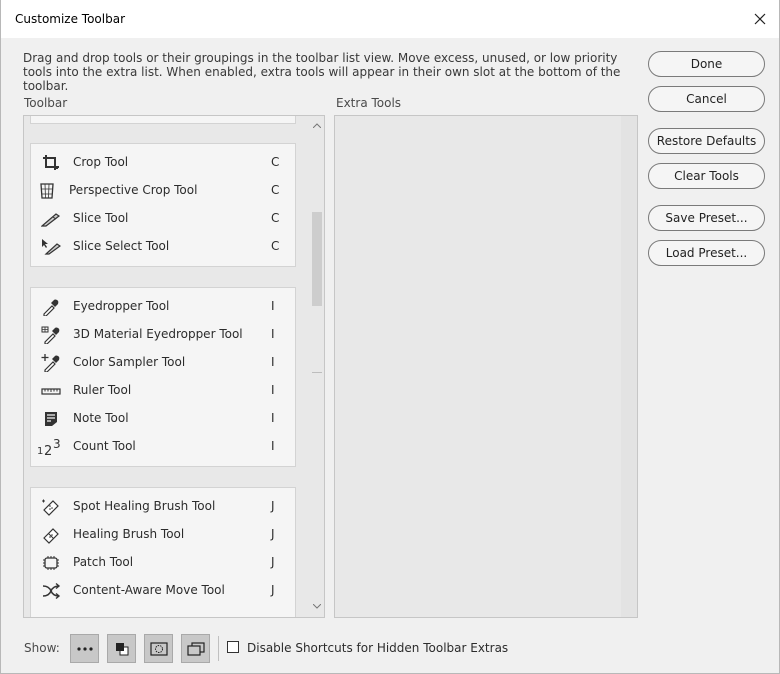 The width and height of the screenshot is (780, 674). What do you see at coordinates (104, 446) in the screenshot?
I see `tool-name: Count Tool` at bounding box center [104, 446].